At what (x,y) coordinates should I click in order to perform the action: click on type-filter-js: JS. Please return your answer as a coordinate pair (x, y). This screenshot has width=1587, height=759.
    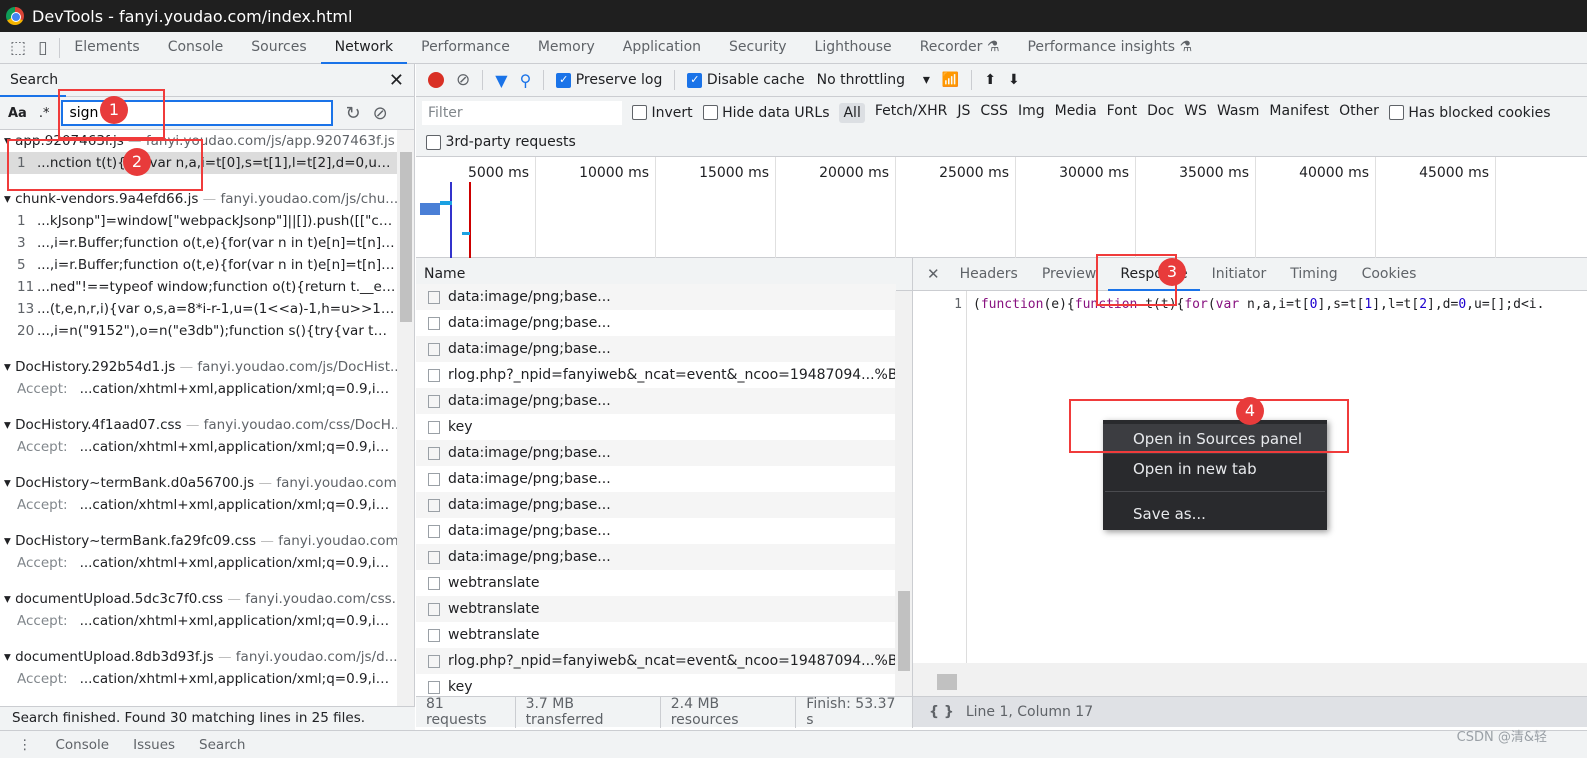
    Looking at the image, I should click on (963, 113).